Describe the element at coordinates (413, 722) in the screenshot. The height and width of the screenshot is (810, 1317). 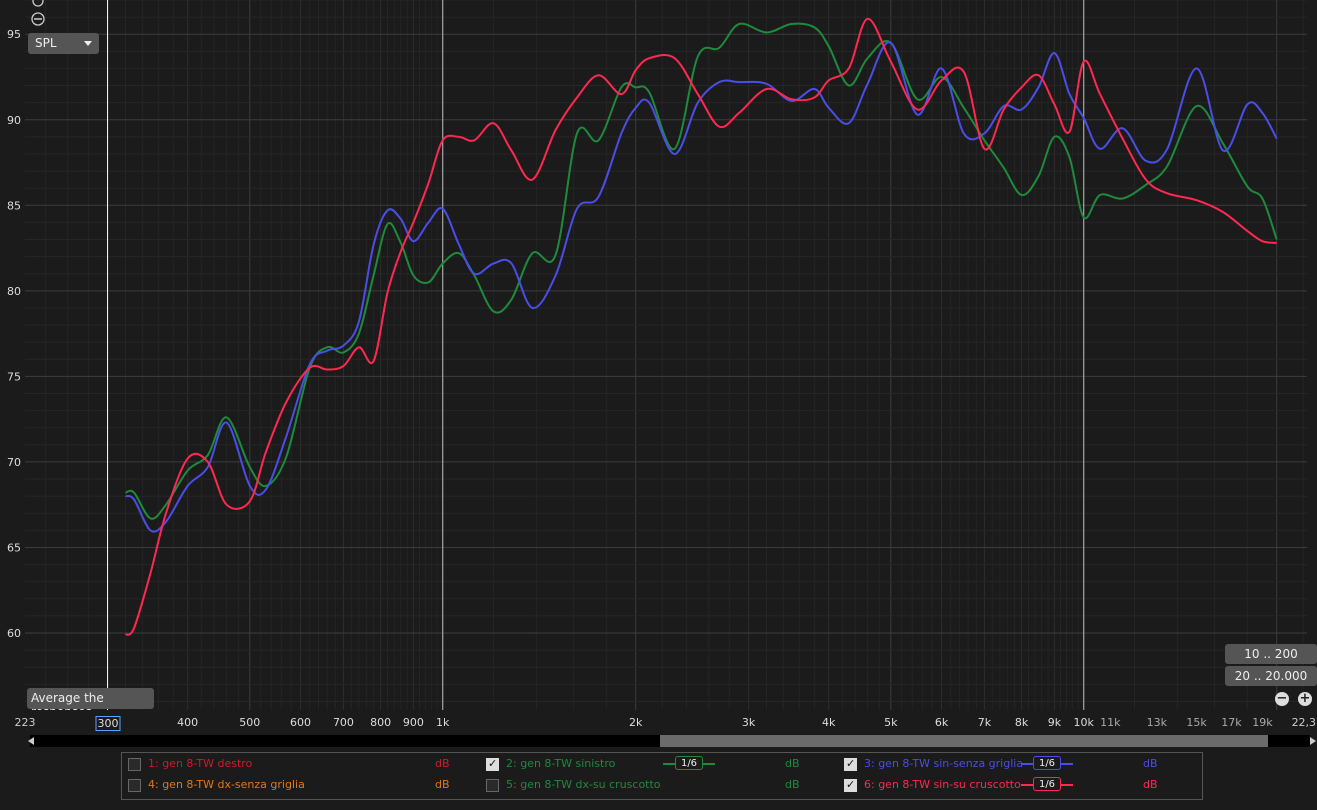
I see `x-tick-label: 900` at that location.